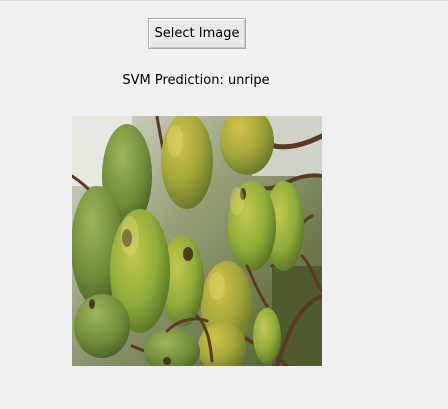 The image size is (448, 409). Describe the element at coordinates (224, 0) in the screenshot. I see `window-top-border` at that location.